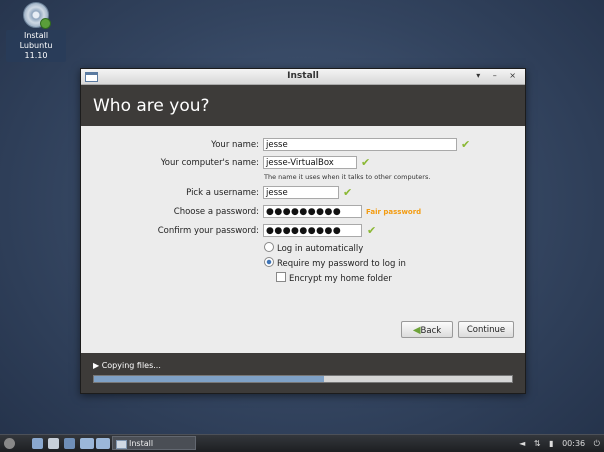  What do you see at coordinates (416, 330) in the screenshot?
I see `back-arrow-icon: ◀` at bounding box center [416, 330].